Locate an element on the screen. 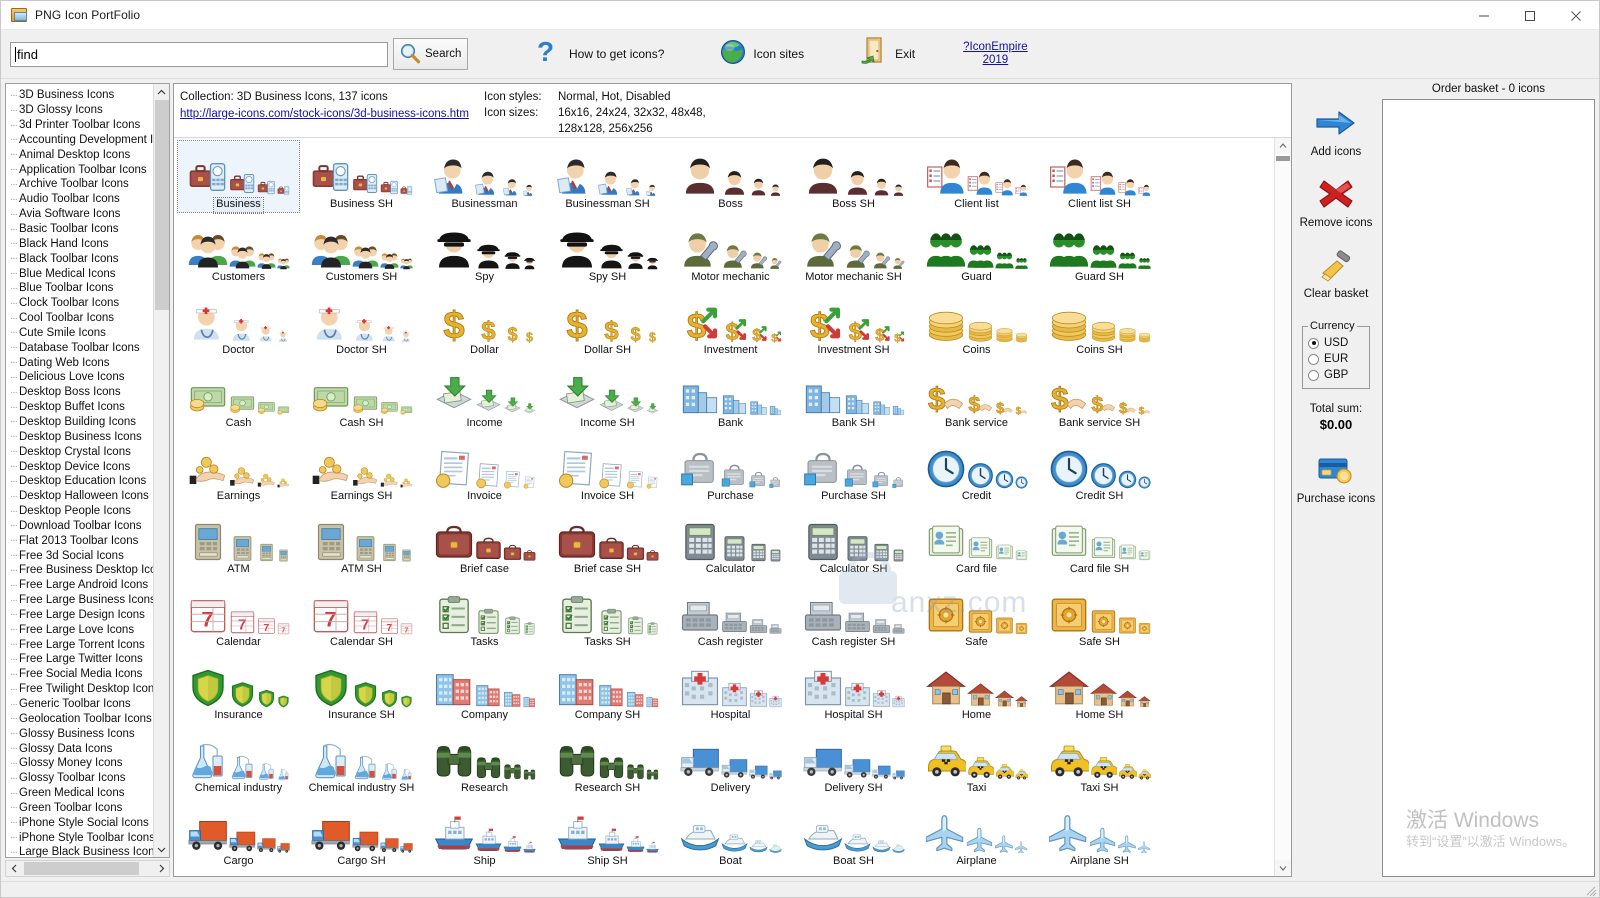 The height and width of the screenshot is (898, 1600). icon-grid-cell: Insurance is located at coordinates (238, 687).